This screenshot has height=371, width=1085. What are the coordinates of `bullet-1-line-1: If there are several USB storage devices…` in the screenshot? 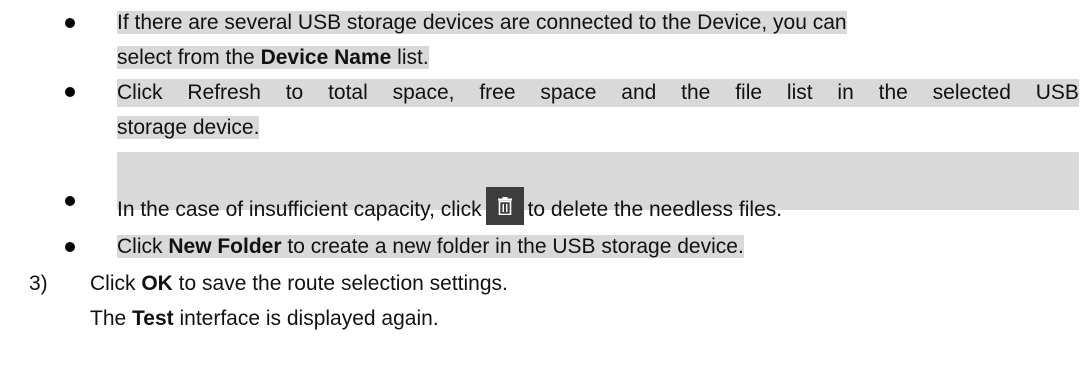 It's located at (482, 22).